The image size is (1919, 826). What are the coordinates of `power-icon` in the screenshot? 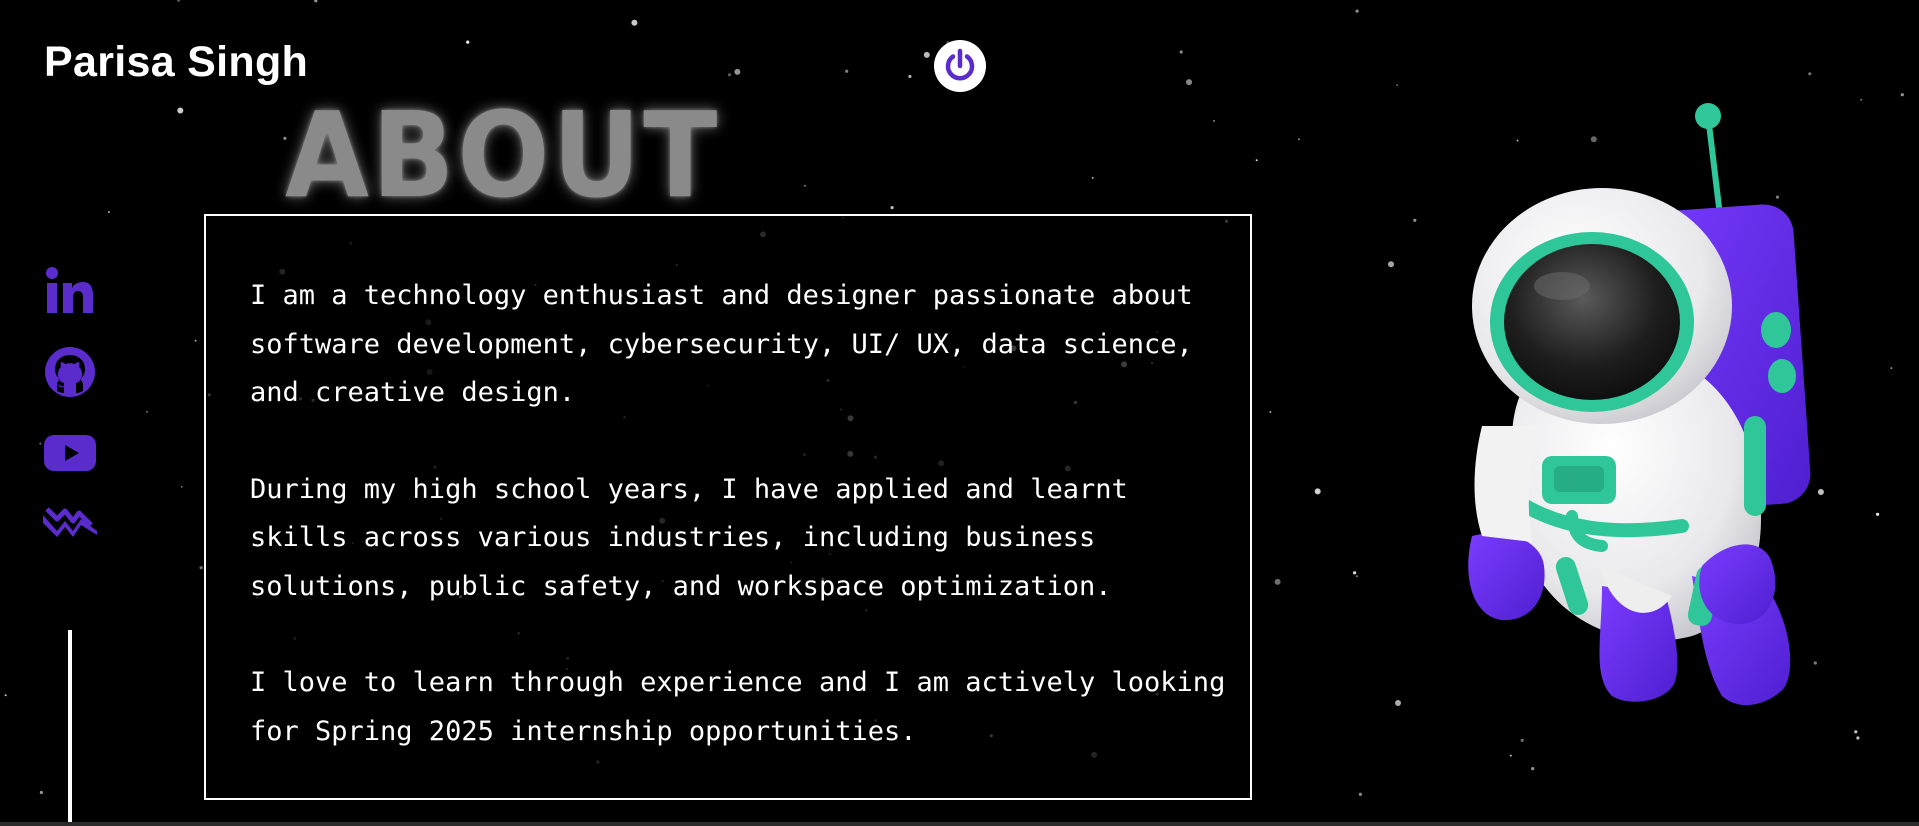 It's located at (960, 64).